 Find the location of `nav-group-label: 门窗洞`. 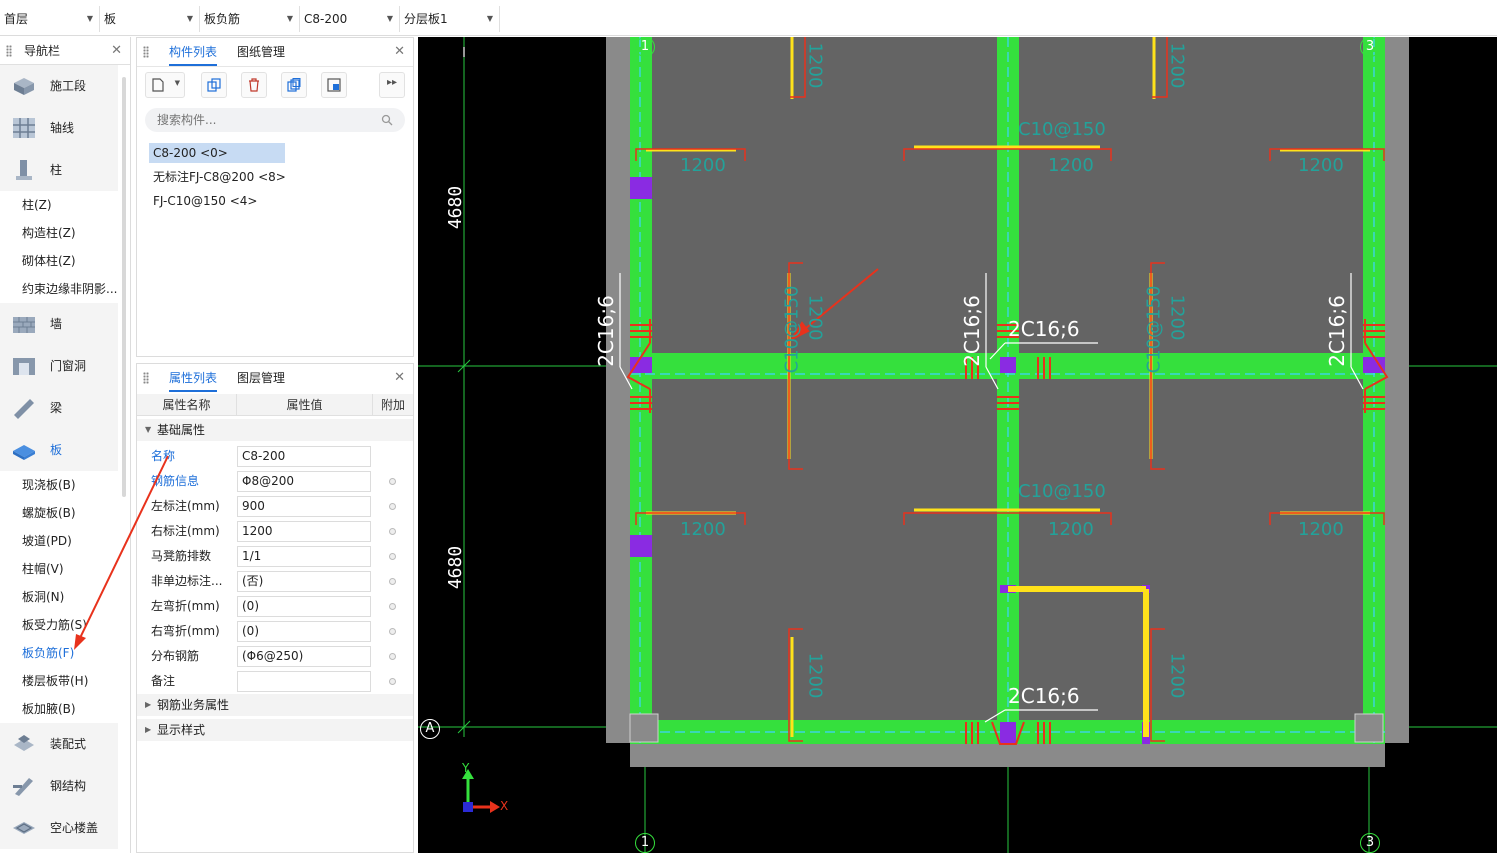

nav-group-label: 门窗洞 is located at coordinates (68, 366).